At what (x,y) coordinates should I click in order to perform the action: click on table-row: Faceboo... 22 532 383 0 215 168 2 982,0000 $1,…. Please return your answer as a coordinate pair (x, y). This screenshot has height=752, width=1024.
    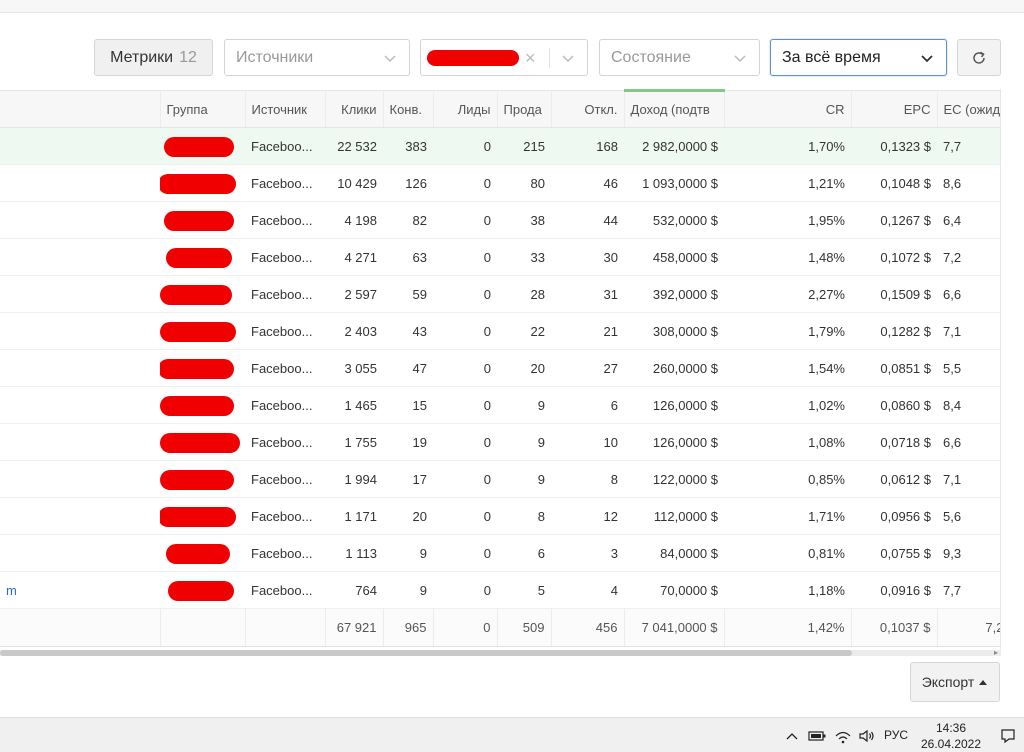
    Looking at the image, I should click on (500, 146).